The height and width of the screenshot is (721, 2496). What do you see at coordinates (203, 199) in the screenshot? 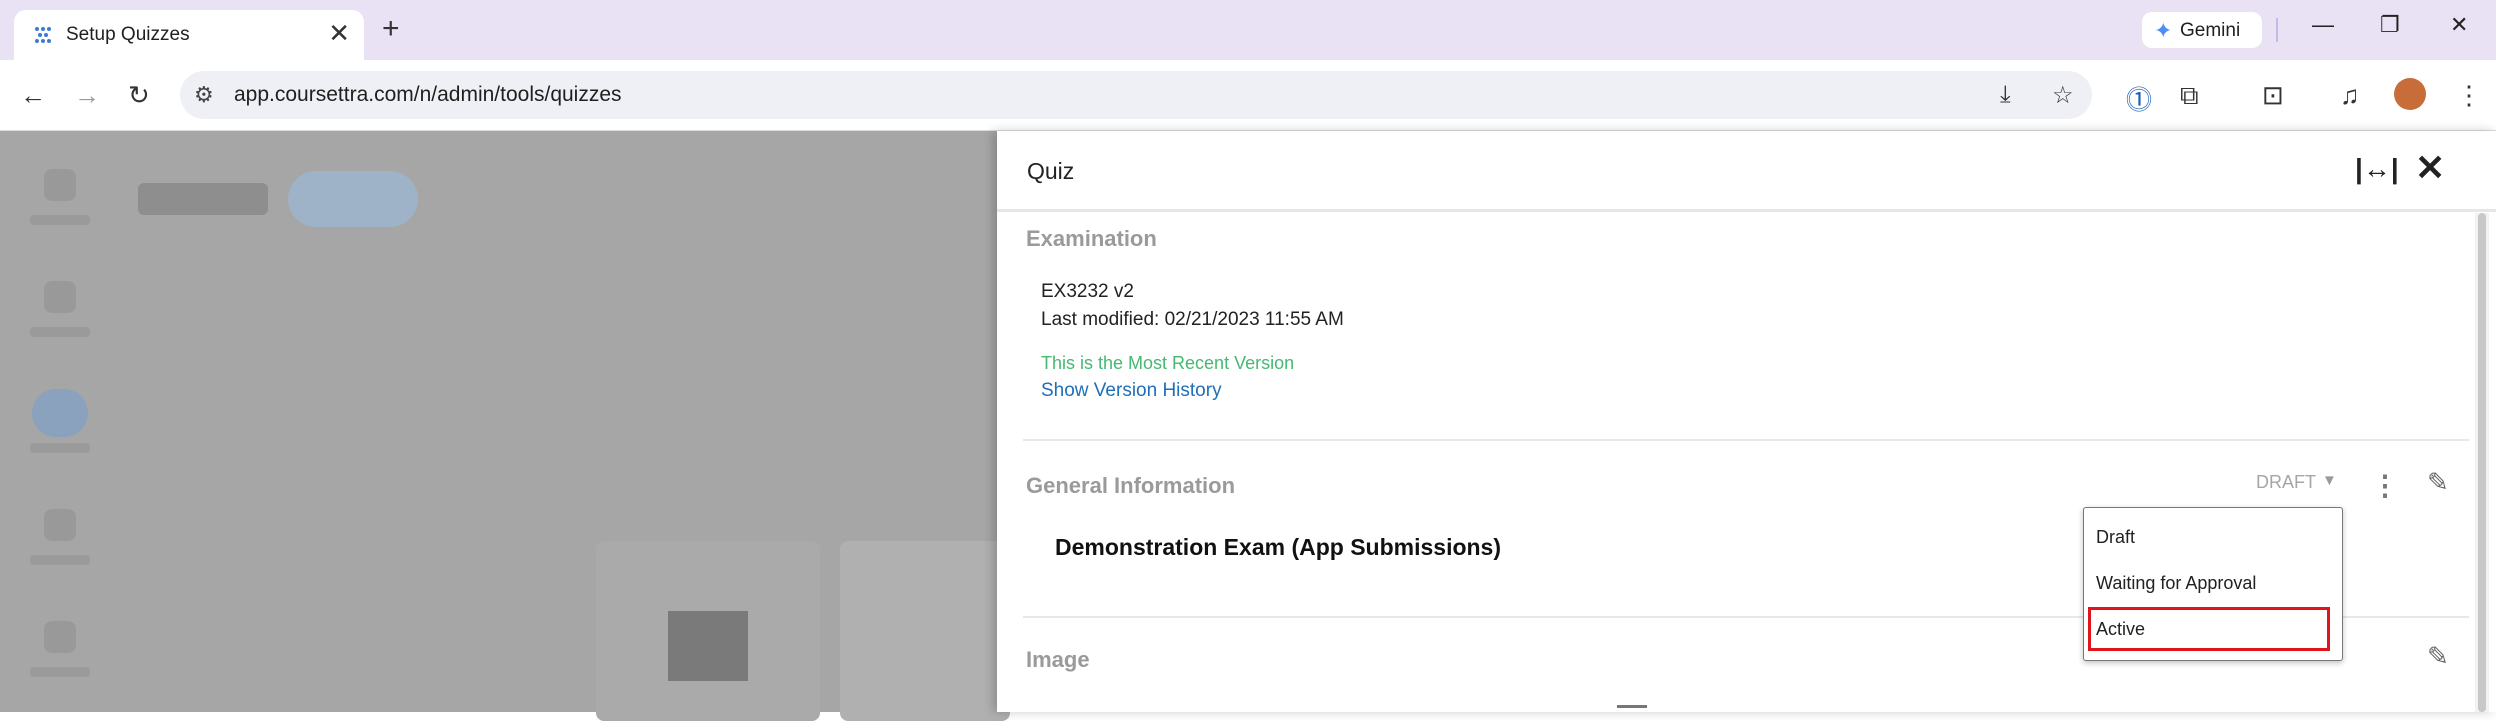
I see `page-heading` at bounding box center [203, 199].